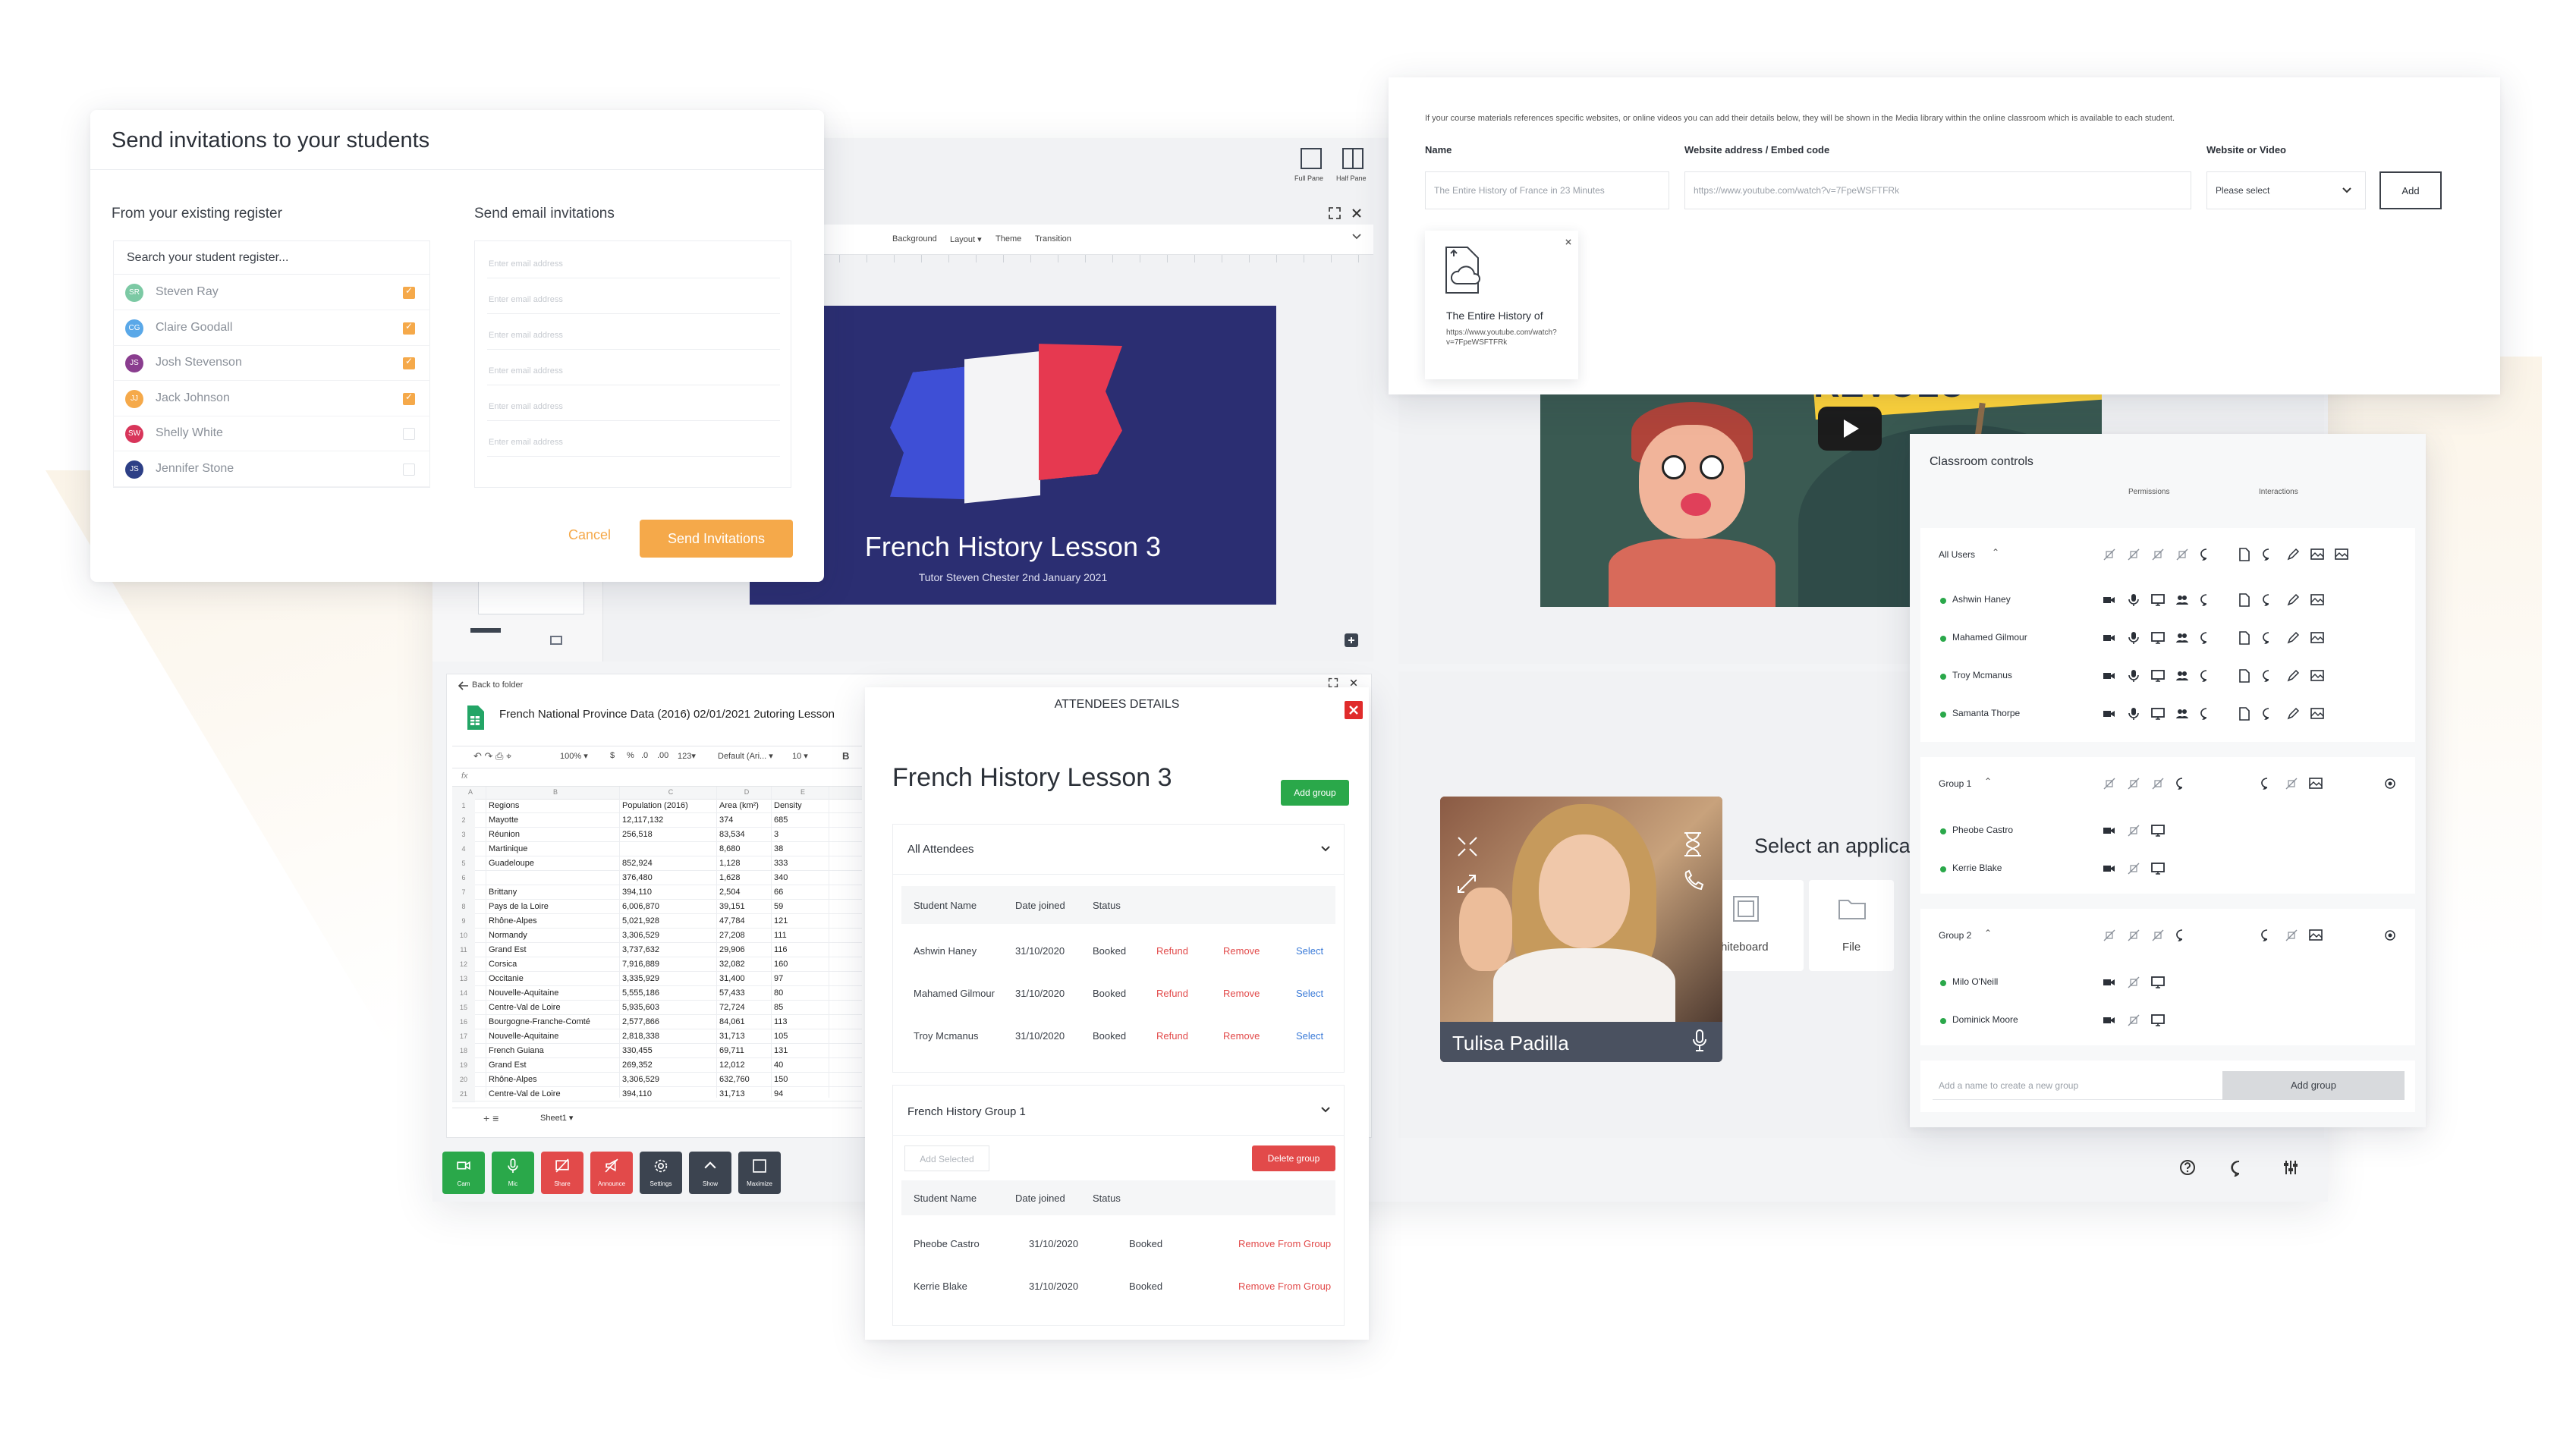 Image resolution: width=2576 pixels, height=1433 pixels. Describe the element at coordinates (732, 1065) in the screenshot. I see `table-cell: 12,012` at that location.